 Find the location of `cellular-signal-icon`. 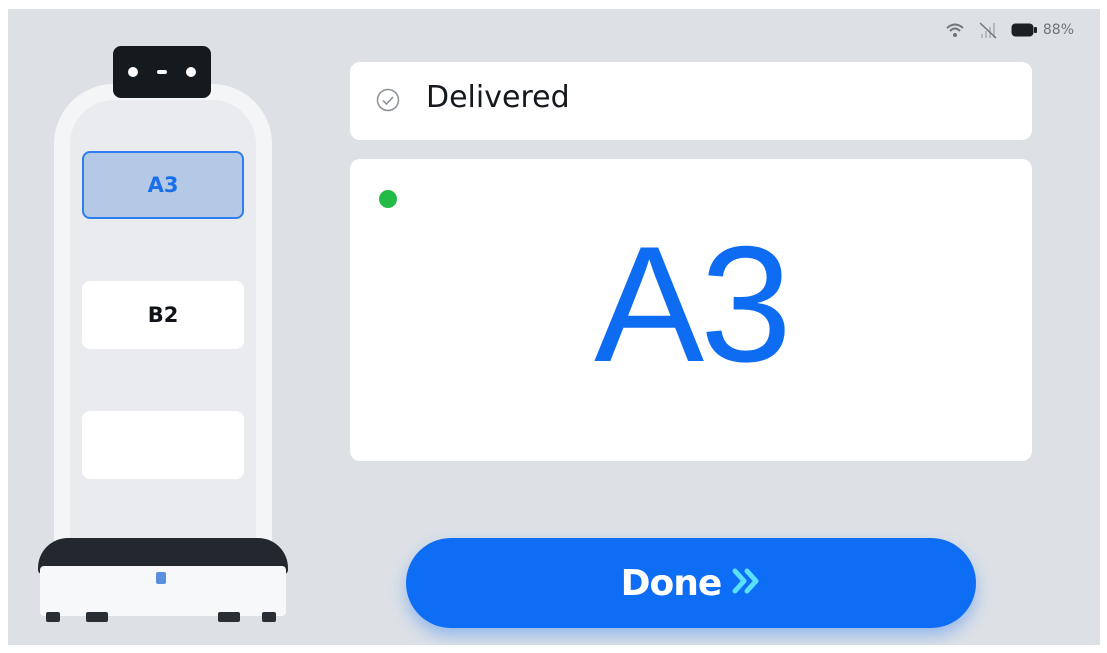

cellular-signal-icon is located at coordinates (988, 30).